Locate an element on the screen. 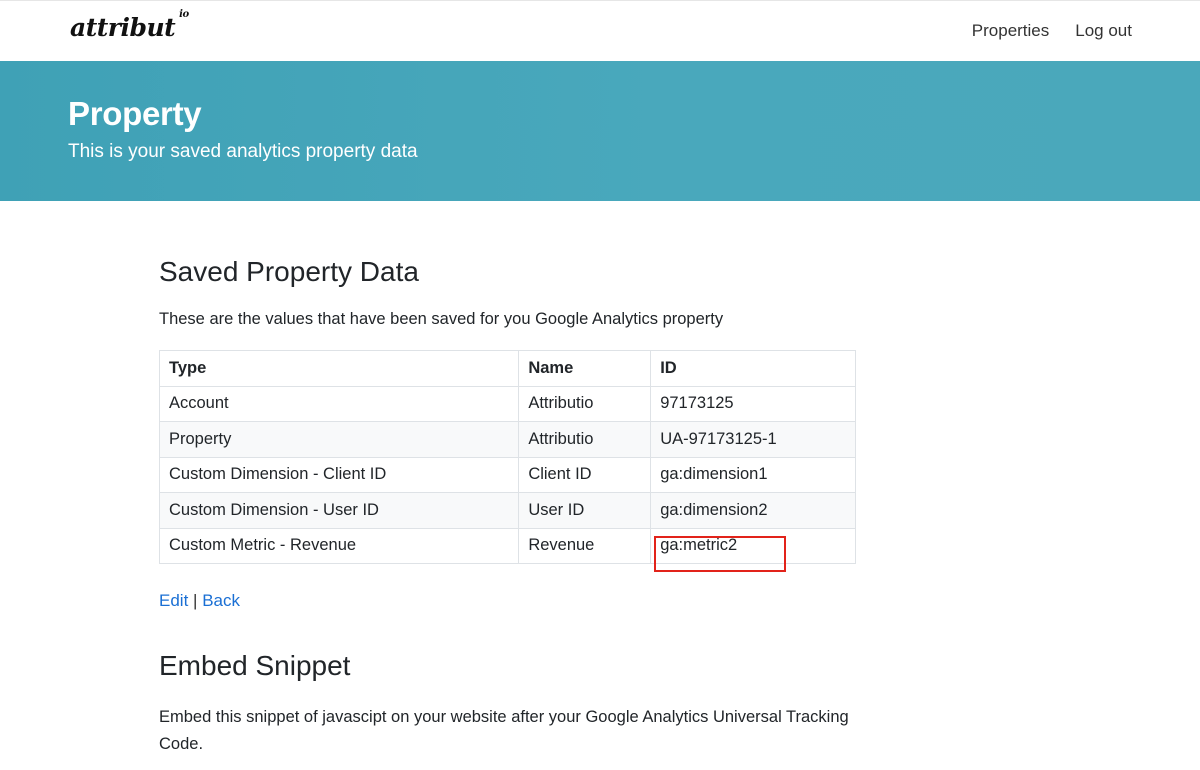 Image resolution: width=1200 pixels, height=770 pixels. edit-link: Edit is located at coordinates (173, 600).